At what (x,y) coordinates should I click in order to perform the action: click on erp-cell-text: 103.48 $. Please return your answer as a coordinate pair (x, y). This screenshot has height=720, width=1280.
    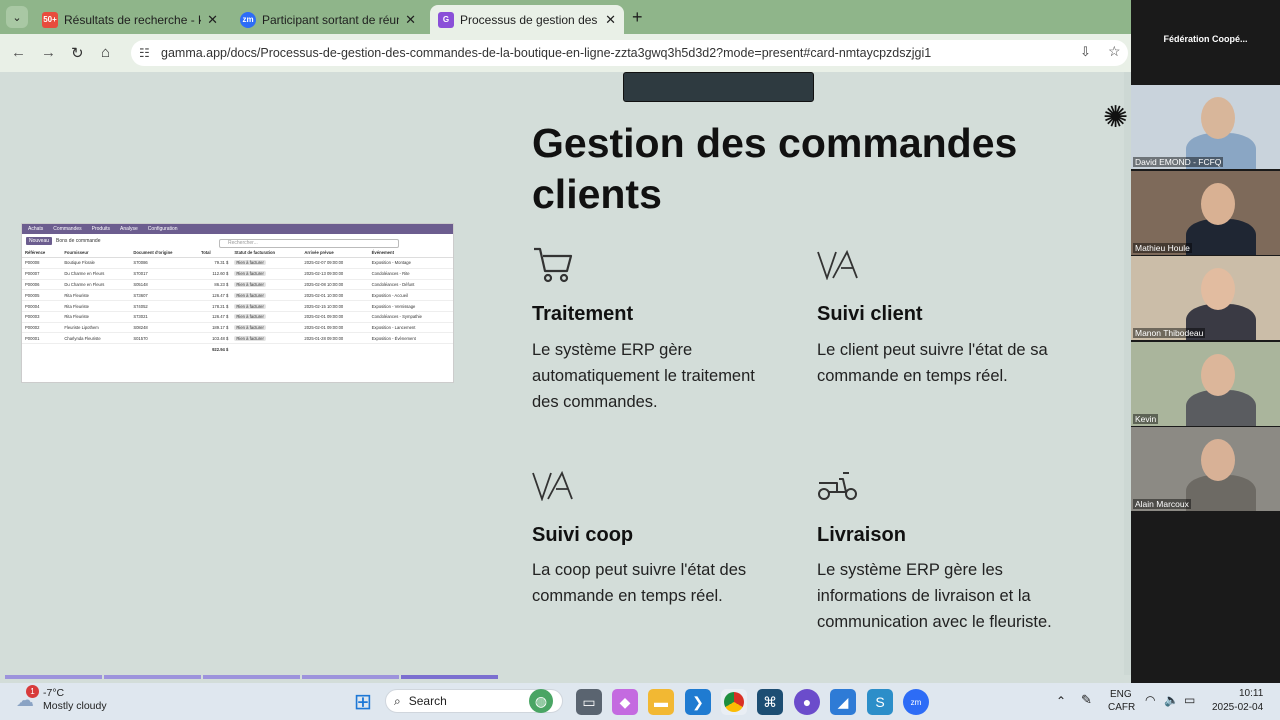
    Looking at the image, I should click on (220, 338).